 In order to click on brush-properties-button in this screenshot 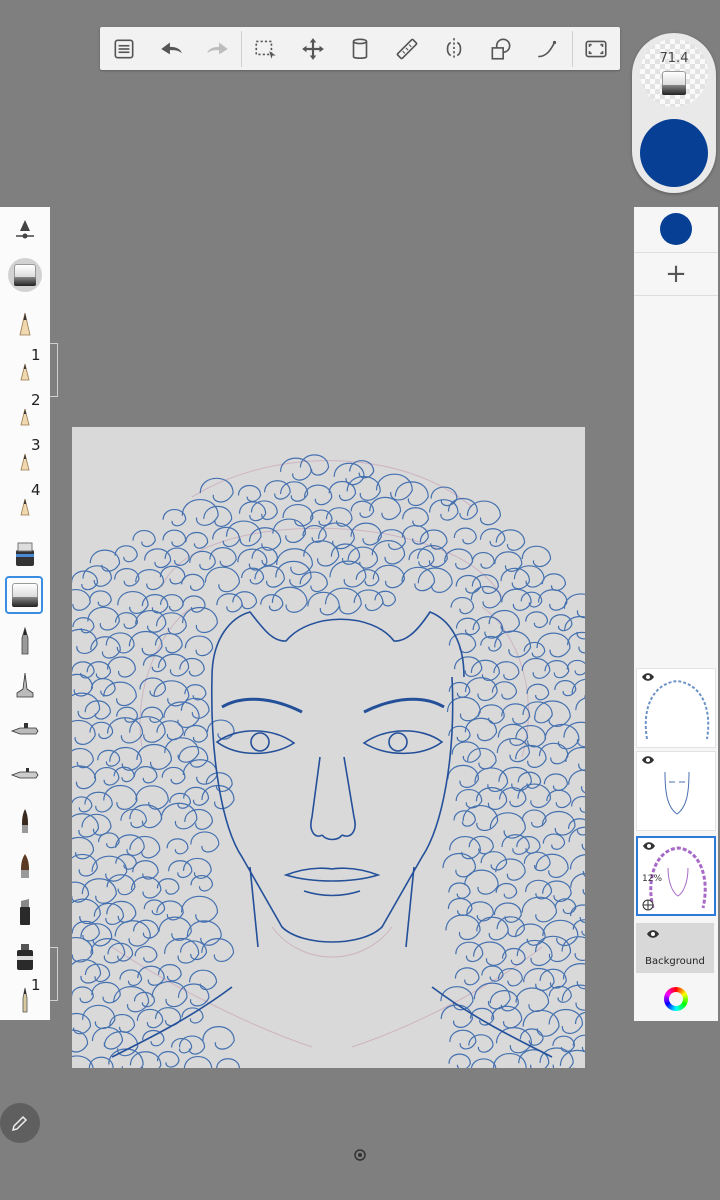, I will do `click(25, 229)`.